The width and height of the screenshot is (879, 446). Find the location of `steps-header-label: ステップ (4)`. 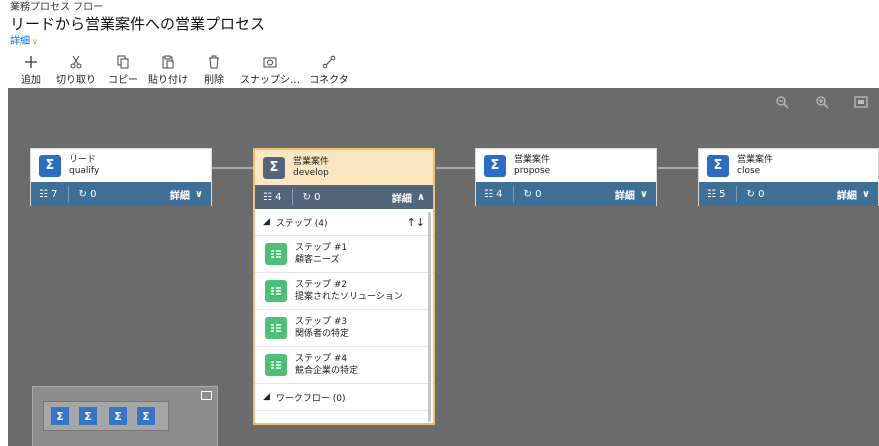

steps-header-label: ステップ (4) is located at coordinates (301, 223).